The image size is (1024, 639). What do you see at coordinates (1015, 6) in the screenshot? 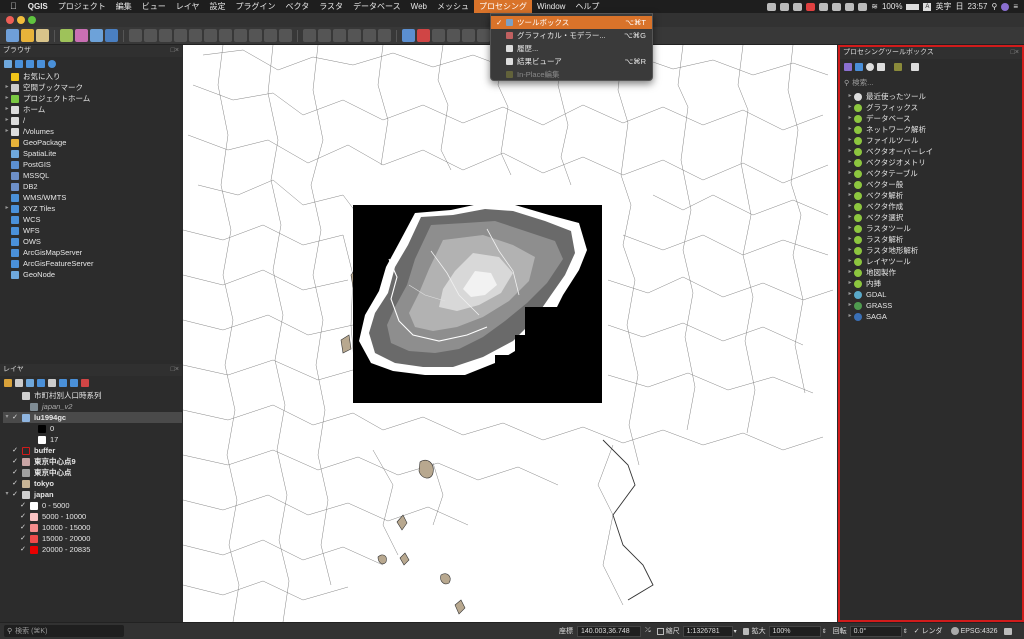
I see `notification-center-icon: ≡` at bounding box center [1015, 6].